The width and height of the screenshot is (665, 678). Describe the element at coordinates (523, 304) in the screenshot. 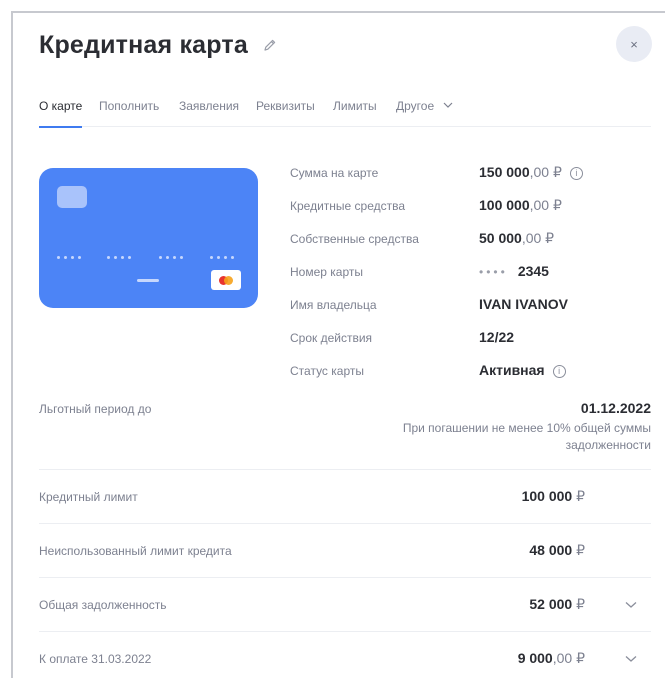

I see `holder-value: IVAN IVANOV` at that location.